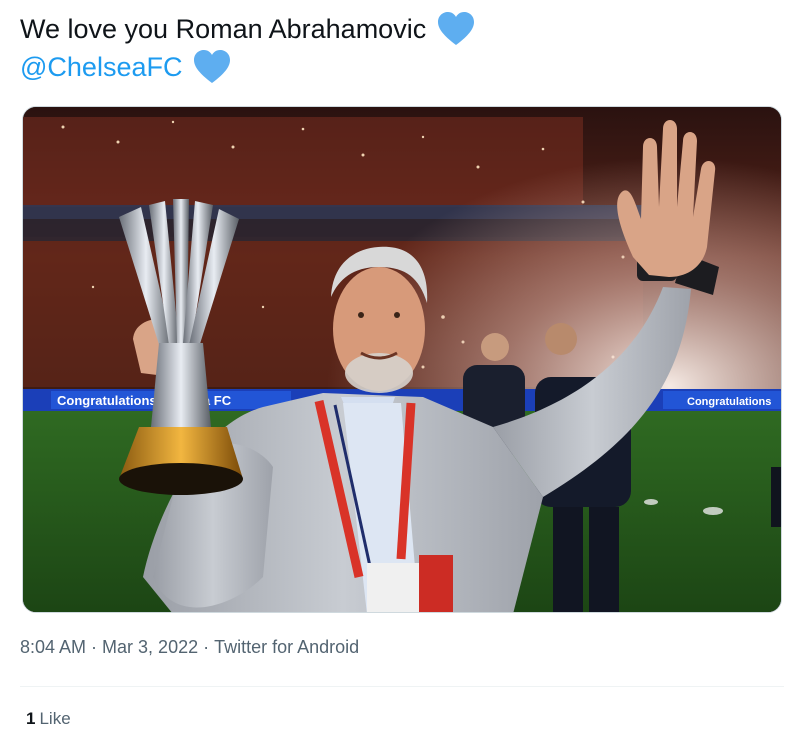 The image size is (800, 744). I want to click on tweet-text: We love you Roman Abrahamovic @ChelseaFC, so click(400, 48).